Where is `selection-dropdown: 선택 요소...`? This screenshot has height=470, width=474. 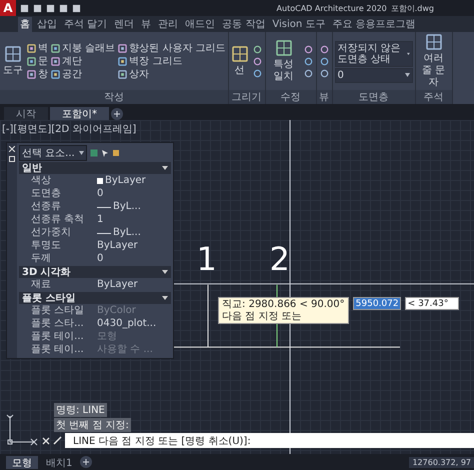
selection-dropdown: 선택 요소... is located at coordinates (53, 153).